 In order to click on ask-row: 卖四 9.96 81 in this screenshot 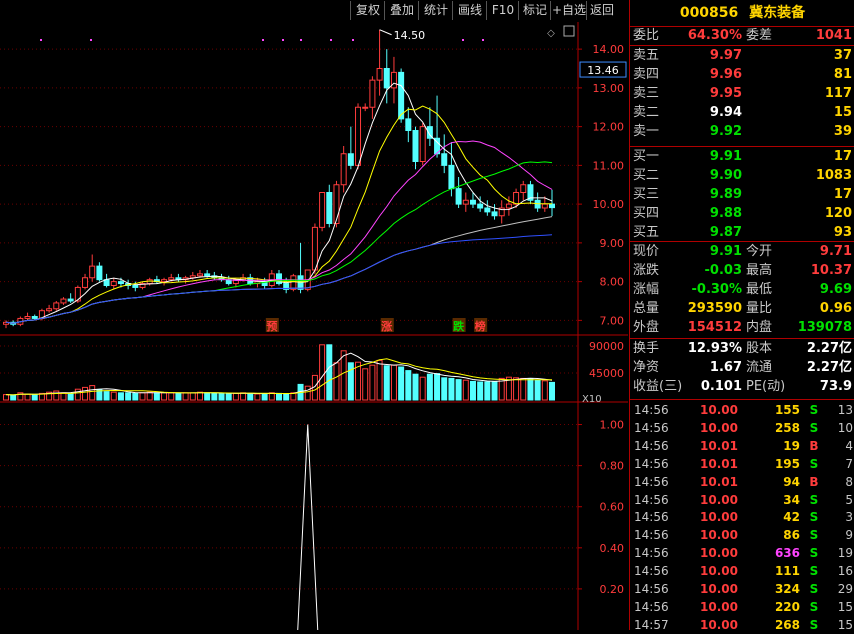, I will do `click(742, 75)`.